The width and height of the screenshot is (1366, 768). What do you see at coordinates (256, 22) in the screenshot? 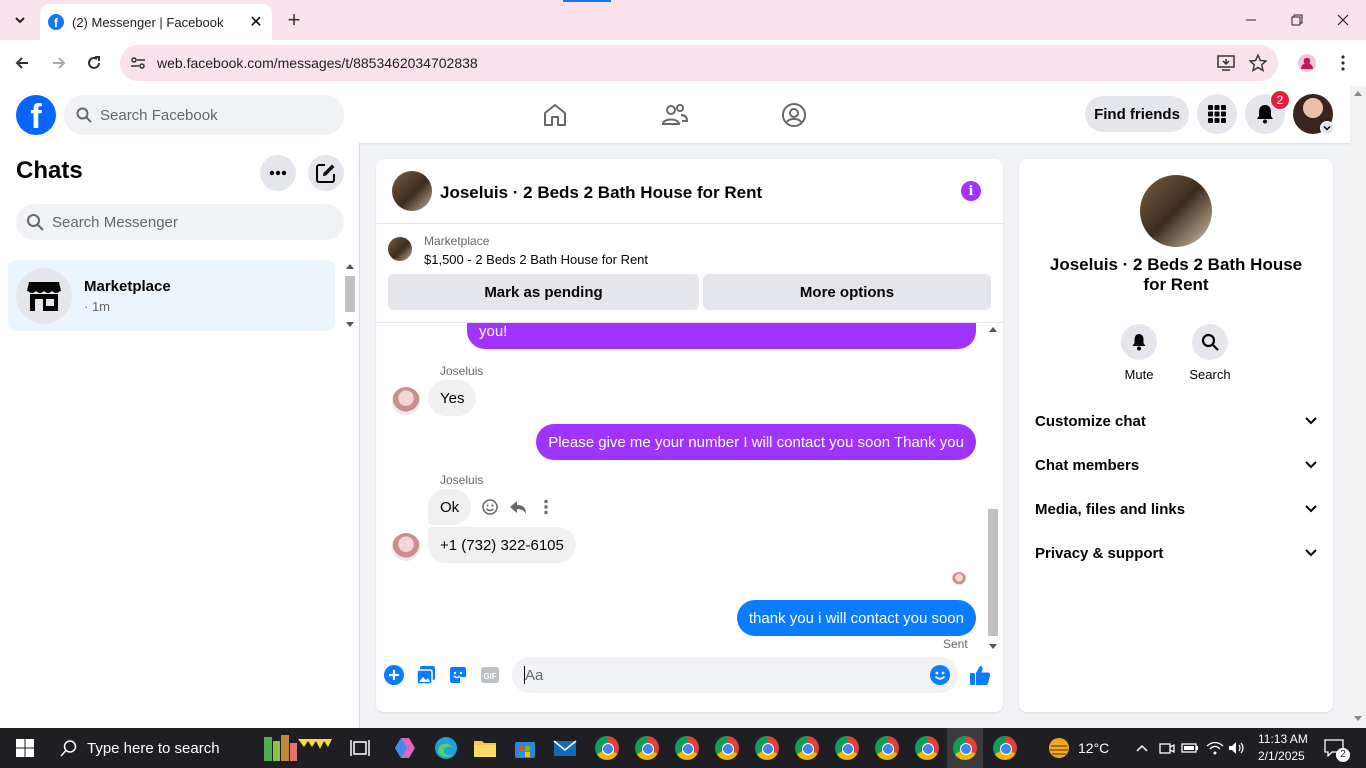
I see `close-tab-icon: ✕` at bounding box center [256, 22].